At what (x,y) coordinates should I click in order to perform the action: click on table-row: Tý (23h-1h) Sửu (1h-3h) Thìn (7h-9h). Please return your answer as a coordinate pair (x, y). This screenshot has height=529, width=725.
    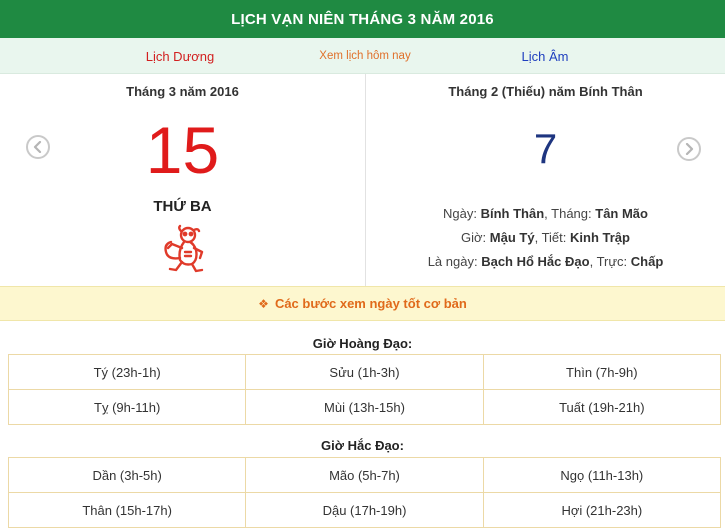
    Looking at the image, I should click on (364, 372).